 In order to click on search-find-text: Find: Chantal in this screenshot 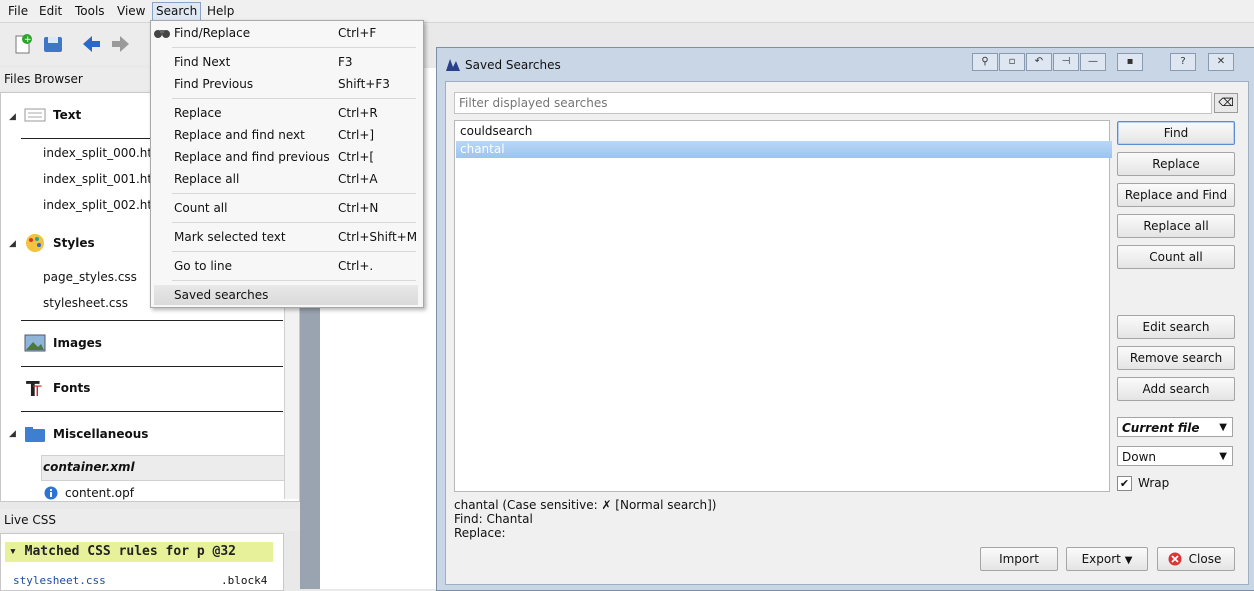, I will do `click(493, 519)`.